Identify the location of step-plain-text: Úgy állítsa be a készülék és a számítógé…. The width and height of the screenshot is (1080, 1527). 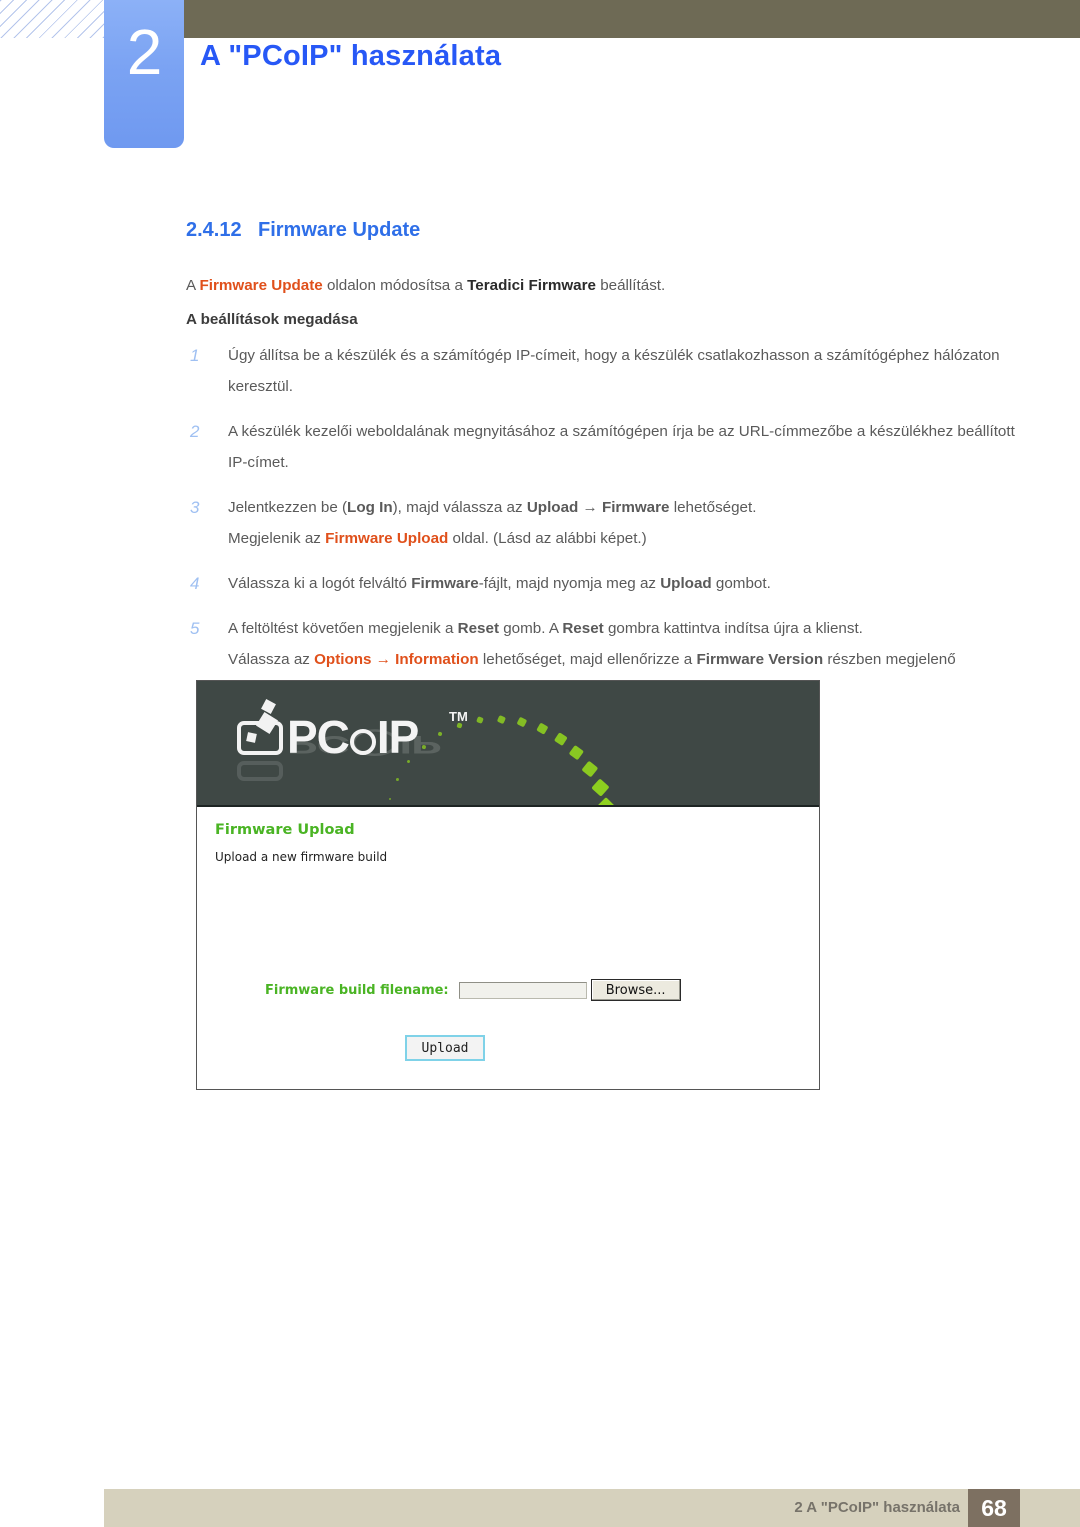
(614, 371).